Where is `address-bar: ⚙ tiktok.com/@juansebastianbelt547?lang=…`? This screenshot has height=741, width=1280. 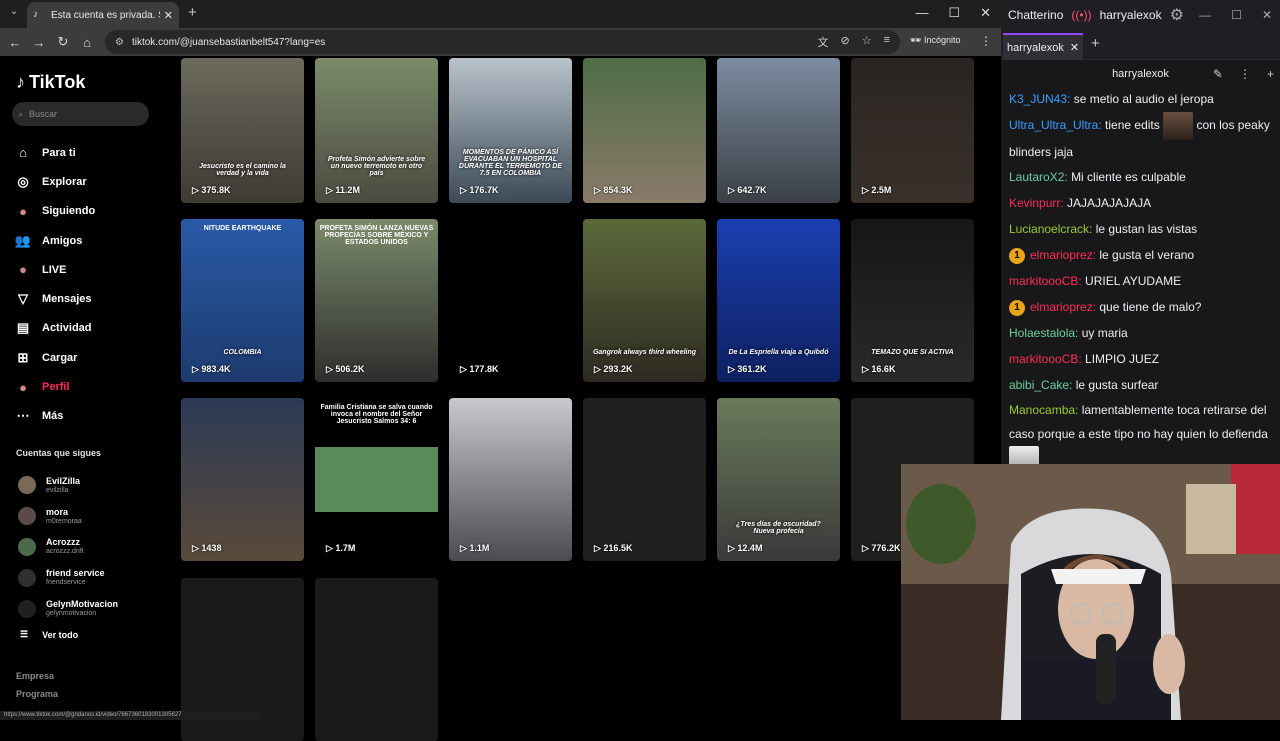 address-bar: ⚙ tiktok.com/@juansebastianbelt547?lang=… is located at coordinates (502, 42).